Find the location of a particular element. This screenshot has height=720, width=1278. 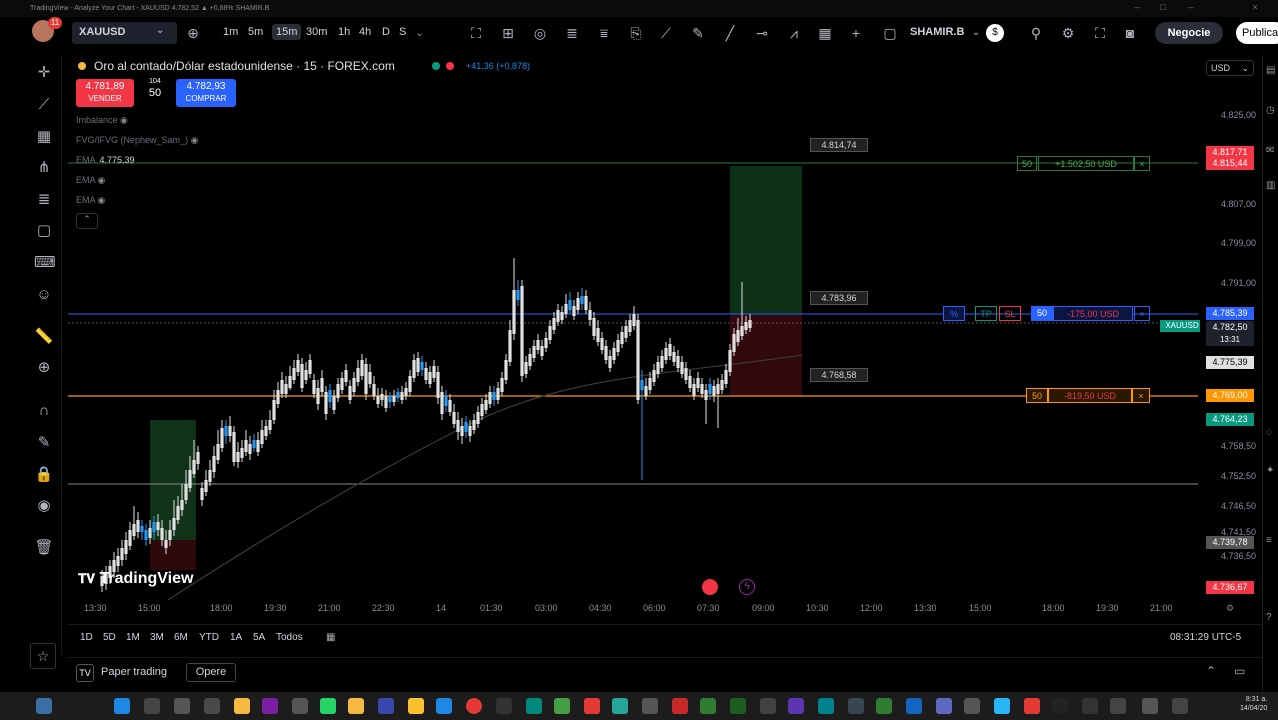

alerts-icon: ◷ is located at coordinates (1272, 111).